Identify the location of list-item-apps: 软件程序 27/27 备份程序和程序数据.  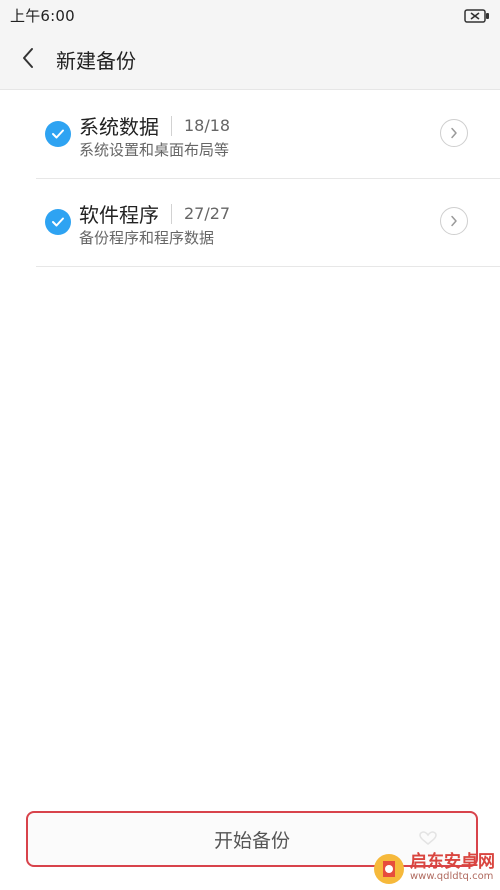
(268, 223).